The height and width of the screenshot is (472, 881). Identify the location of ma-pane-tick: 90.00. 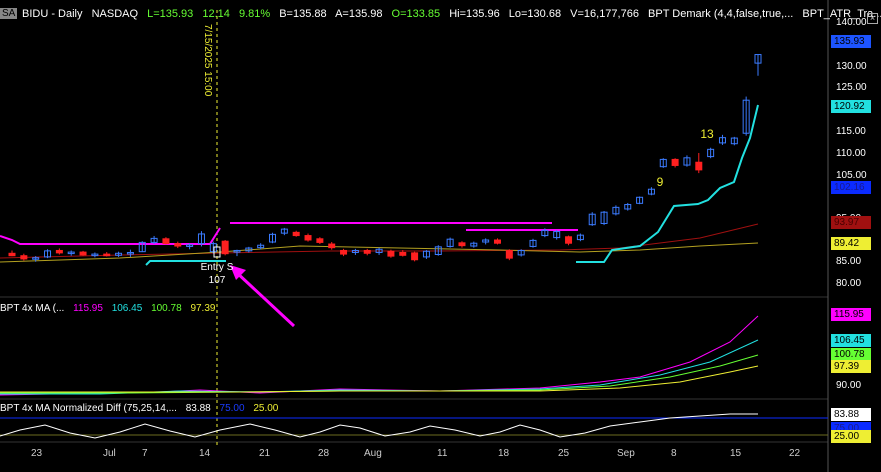
(849, 385).